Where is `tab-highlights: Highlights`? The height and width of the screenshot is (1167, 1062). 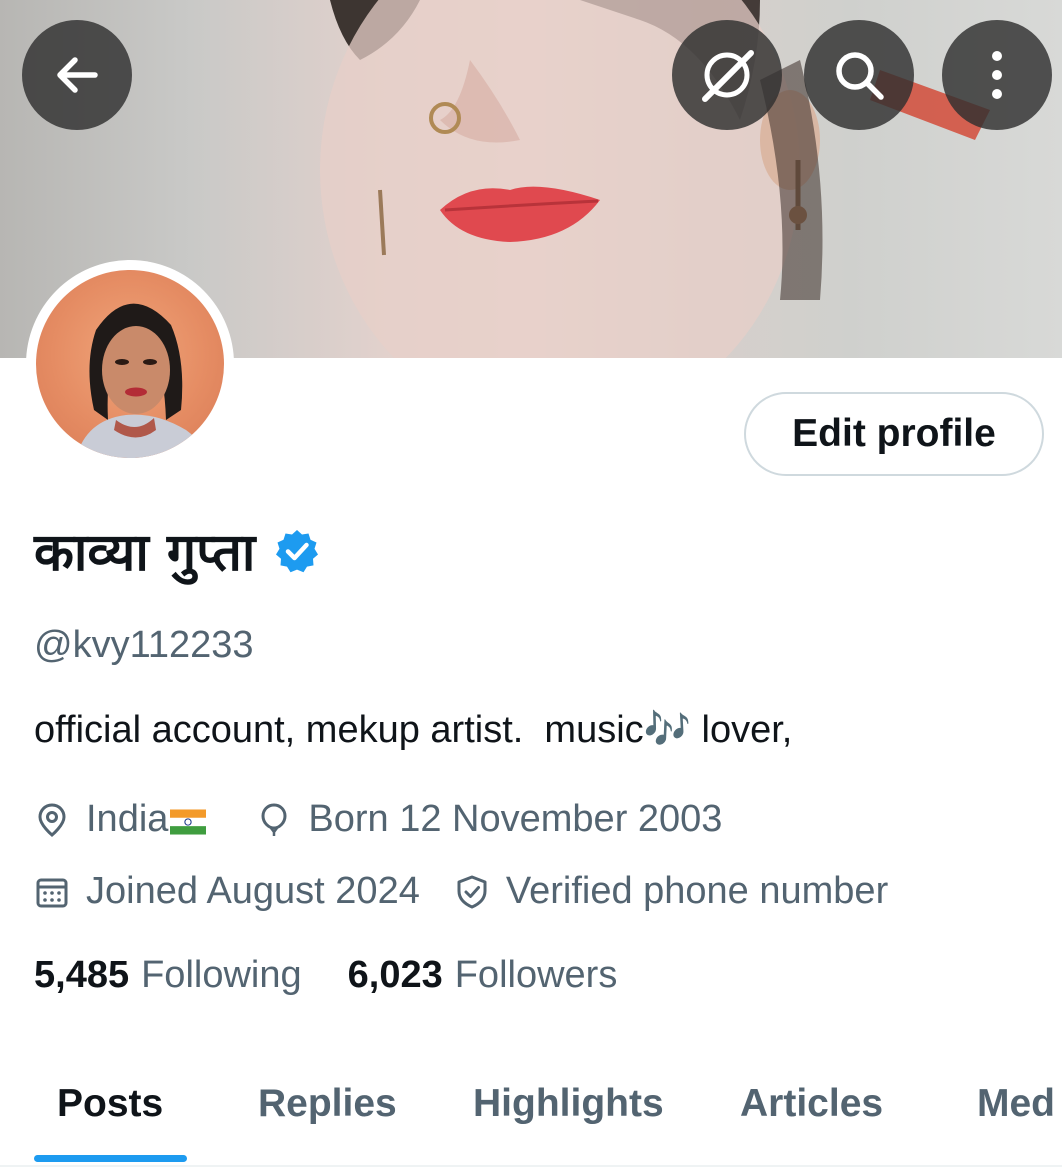
tab-highlights: Highlights is located at coordinates (568, 1104).